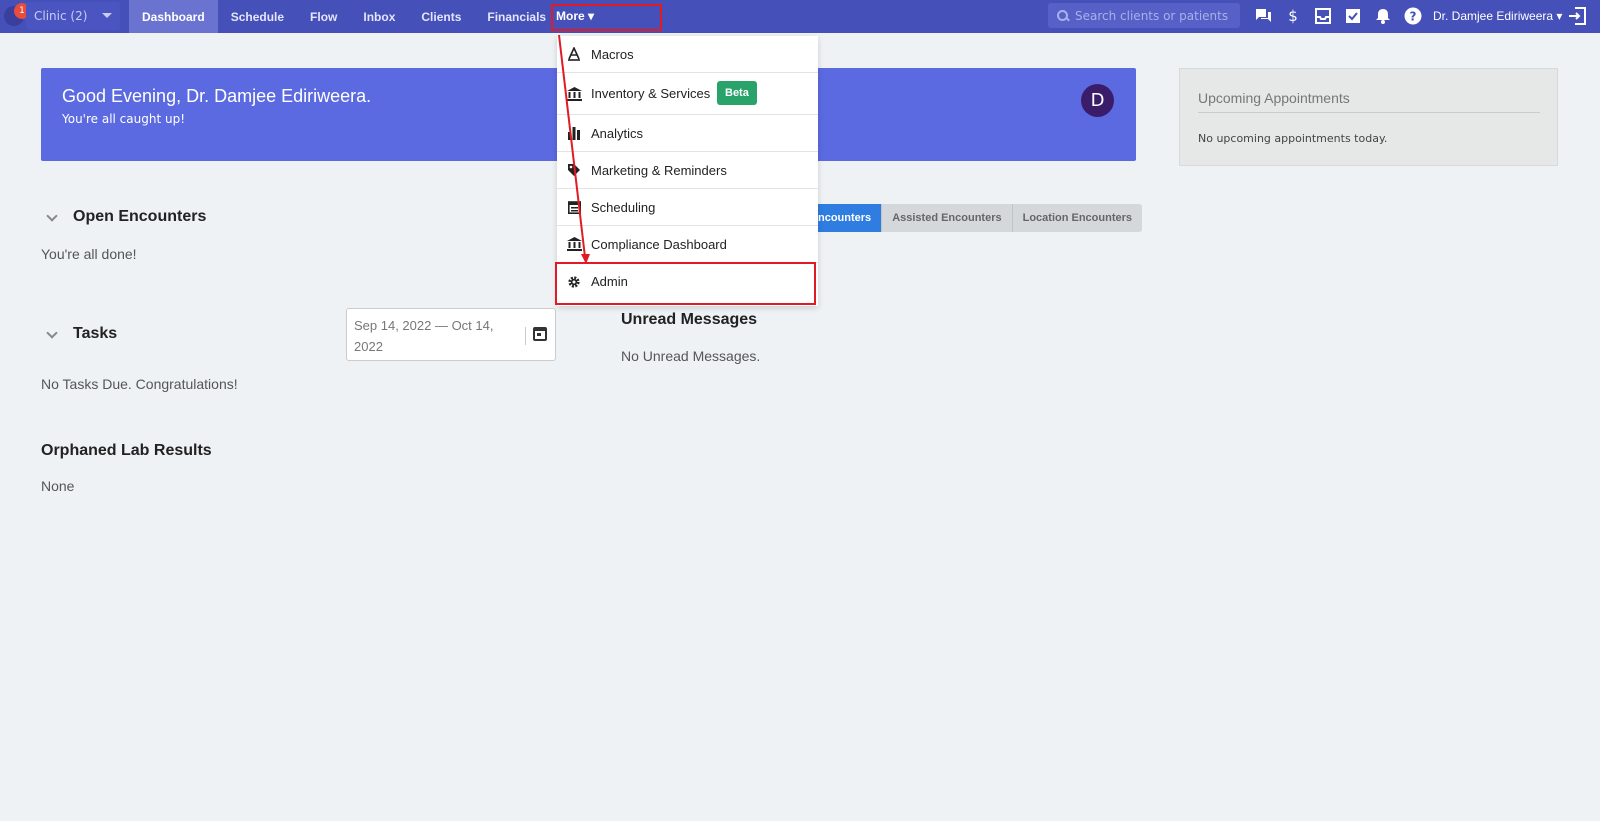 This screenshot has width=1600, height=821. What do you see at coordinates (659, 244) in the screenshot?
I see `menu-item-label: Compliance Dashboard` at bounding box center [659, 244].